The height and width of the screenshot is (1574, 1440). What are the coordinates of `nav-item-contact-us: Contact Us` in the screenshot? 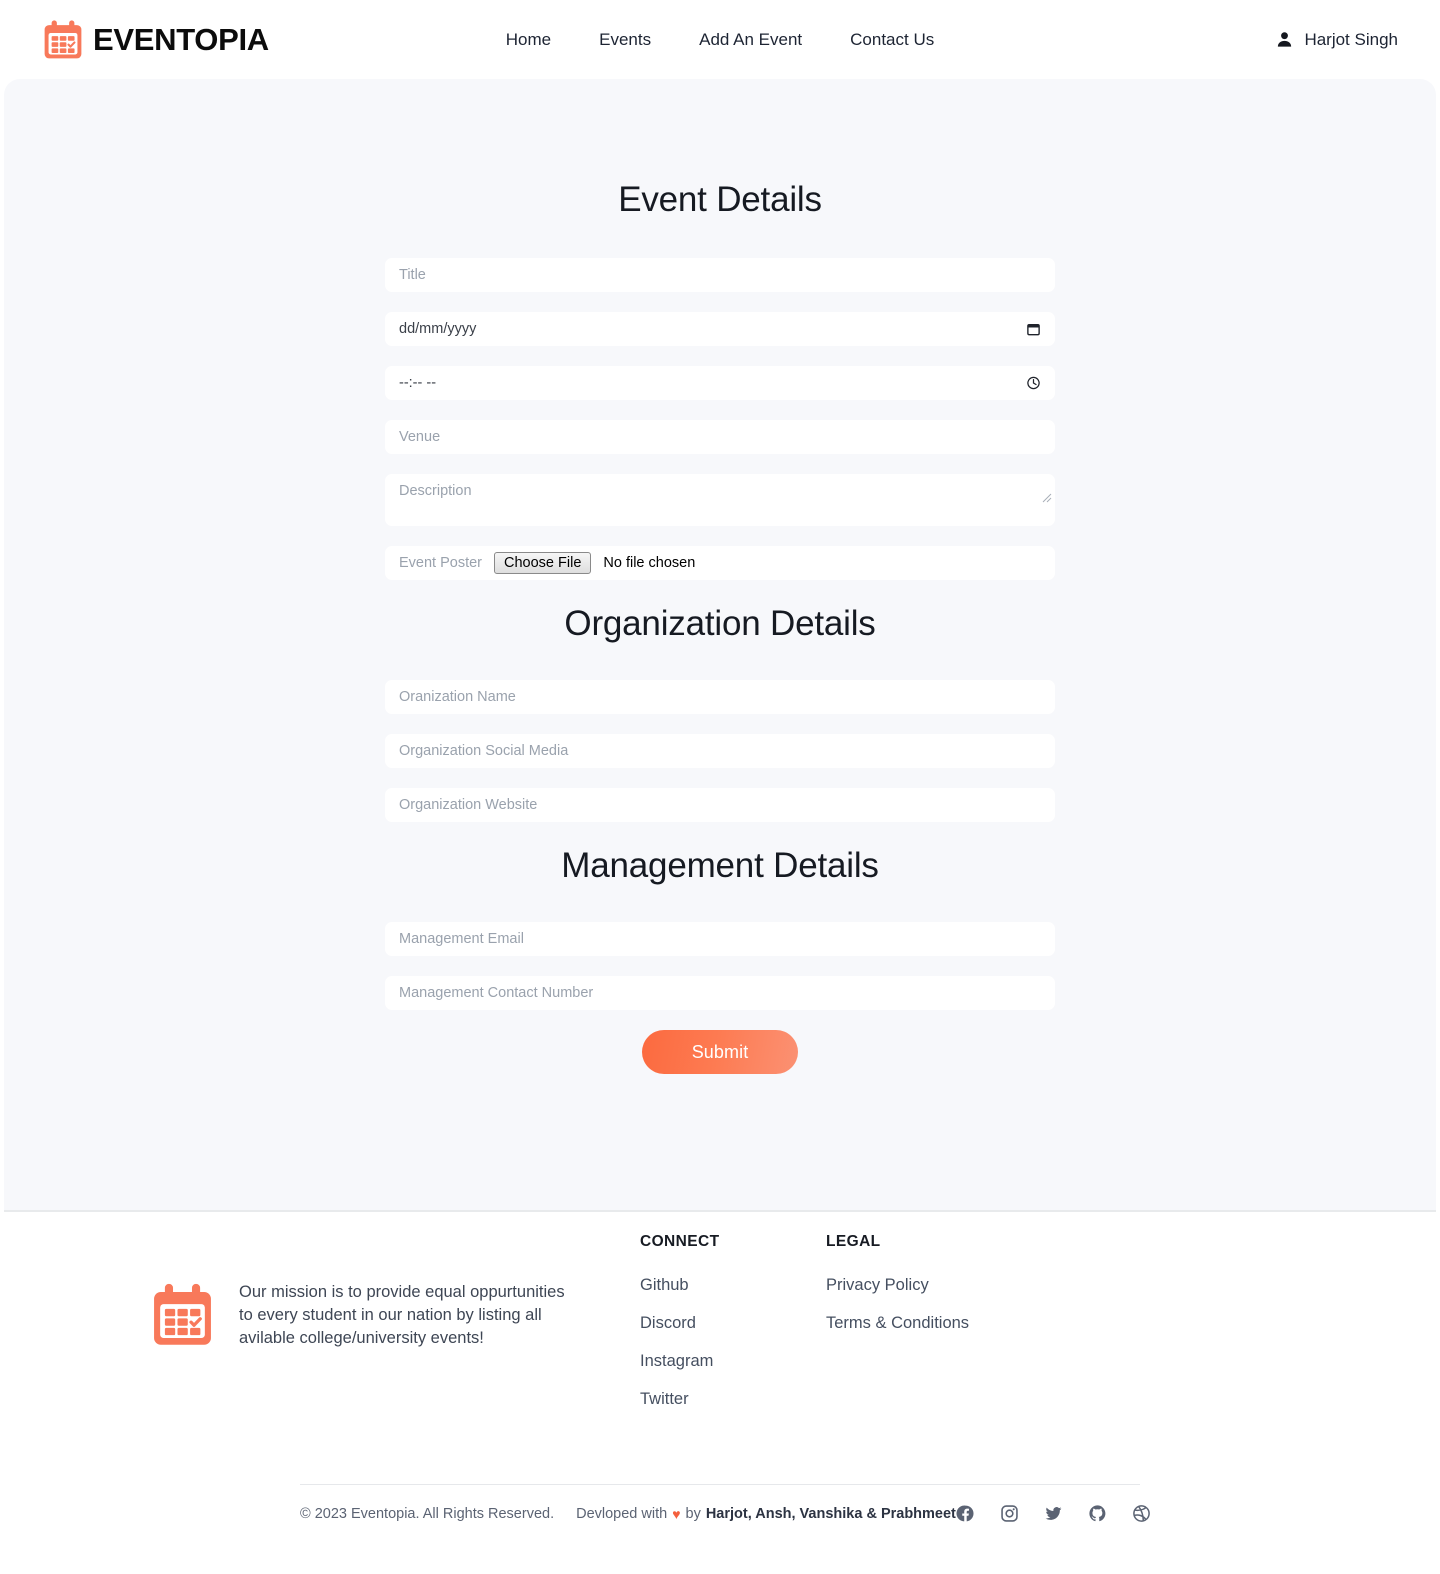 It's located at (892, 40).